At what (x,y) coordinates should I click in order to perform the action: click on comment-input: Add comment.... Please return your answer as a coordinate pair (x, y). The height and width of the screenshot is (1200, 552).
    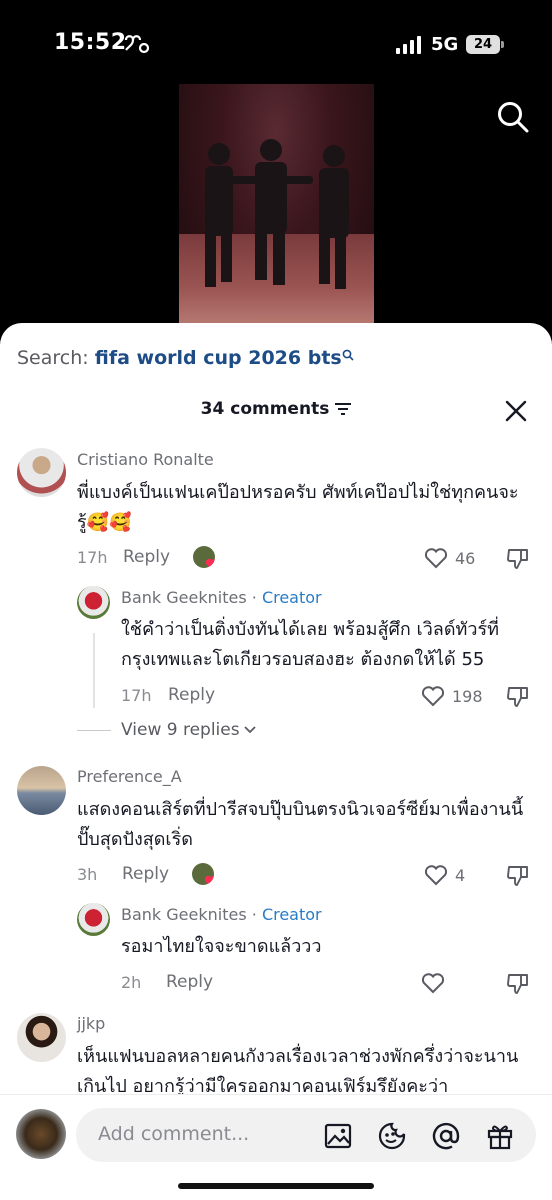
    Looking at the image, I should click on (306, 1135).